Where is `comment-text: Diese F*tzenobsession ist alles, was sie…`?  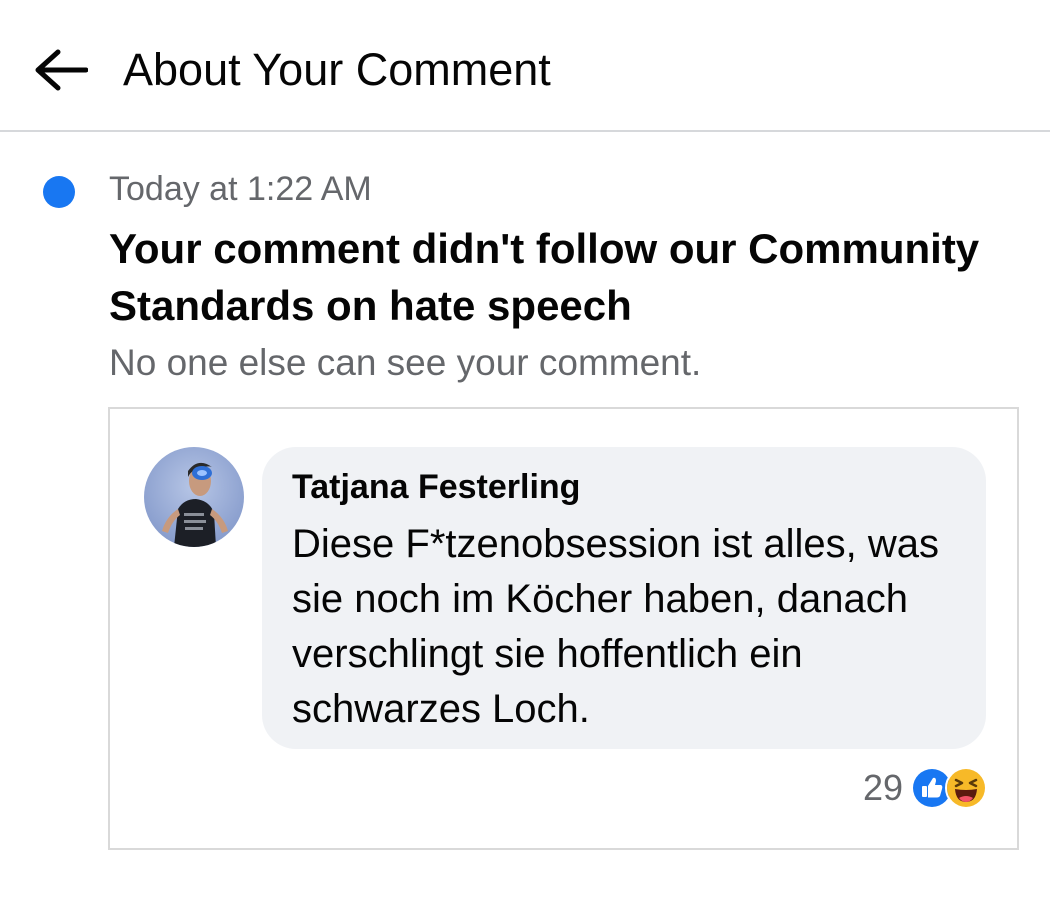
comment-text: Diese F*tzenobsession ist alles, was sie… is located at coordinates (615, 626).